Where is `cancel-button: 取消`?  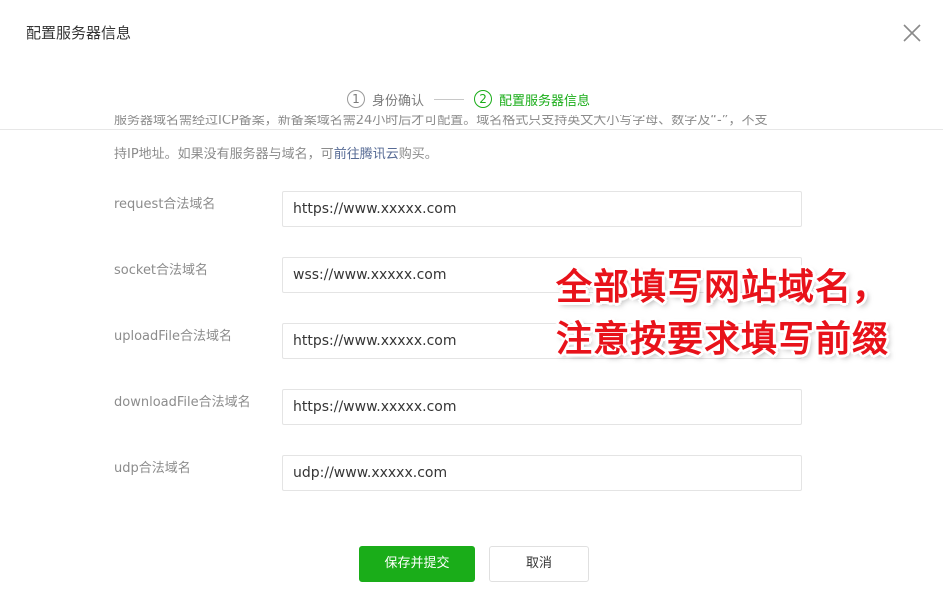
cancel-button: 取消 is located at coordinates (539, 564).